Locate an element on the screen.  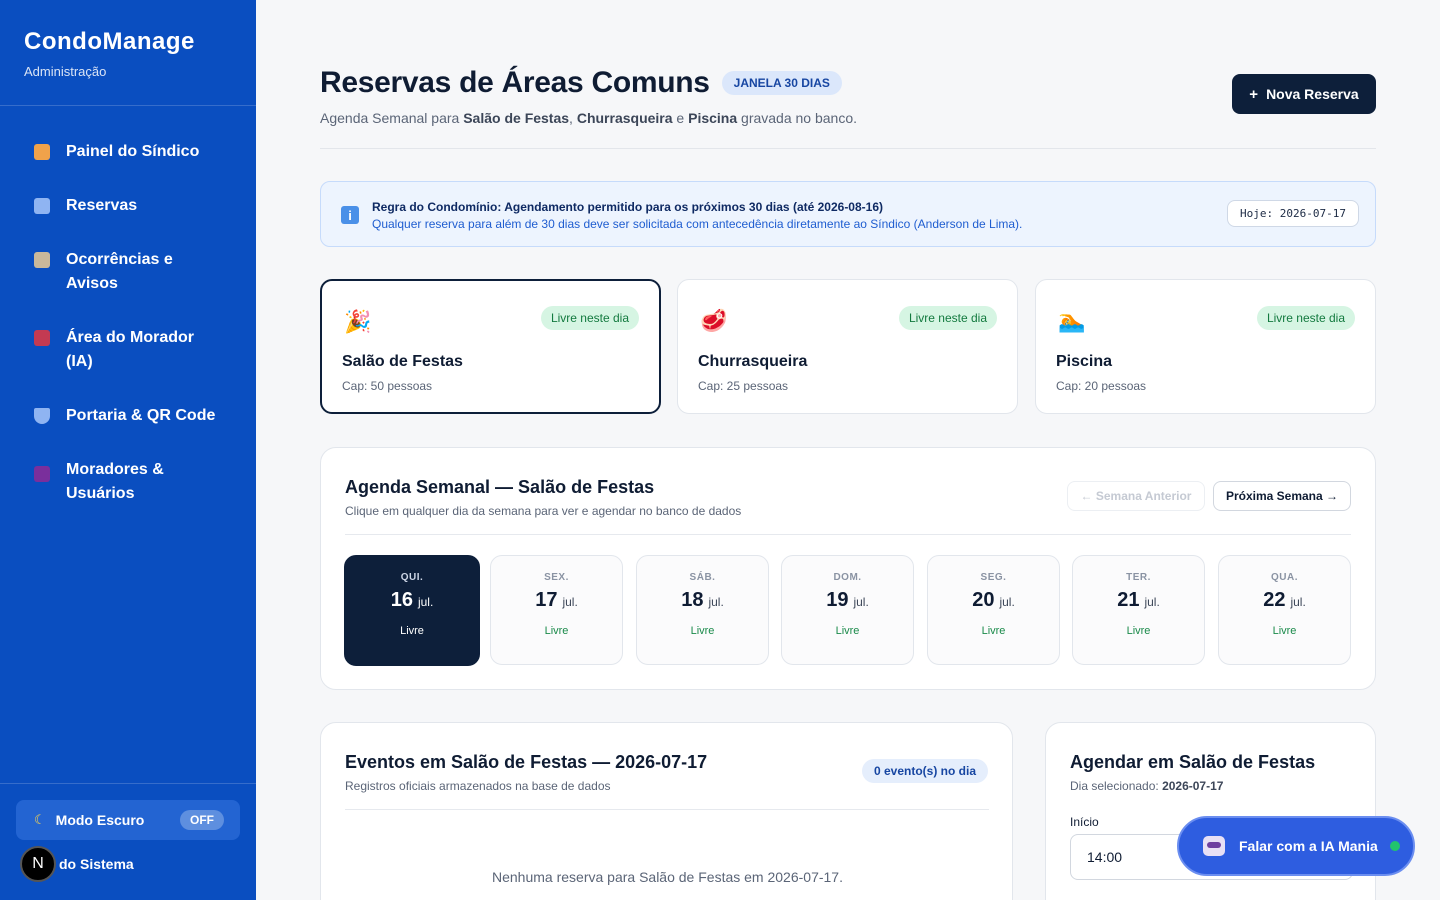
day-weekday: TER. is located at coordinates (1138, 577).